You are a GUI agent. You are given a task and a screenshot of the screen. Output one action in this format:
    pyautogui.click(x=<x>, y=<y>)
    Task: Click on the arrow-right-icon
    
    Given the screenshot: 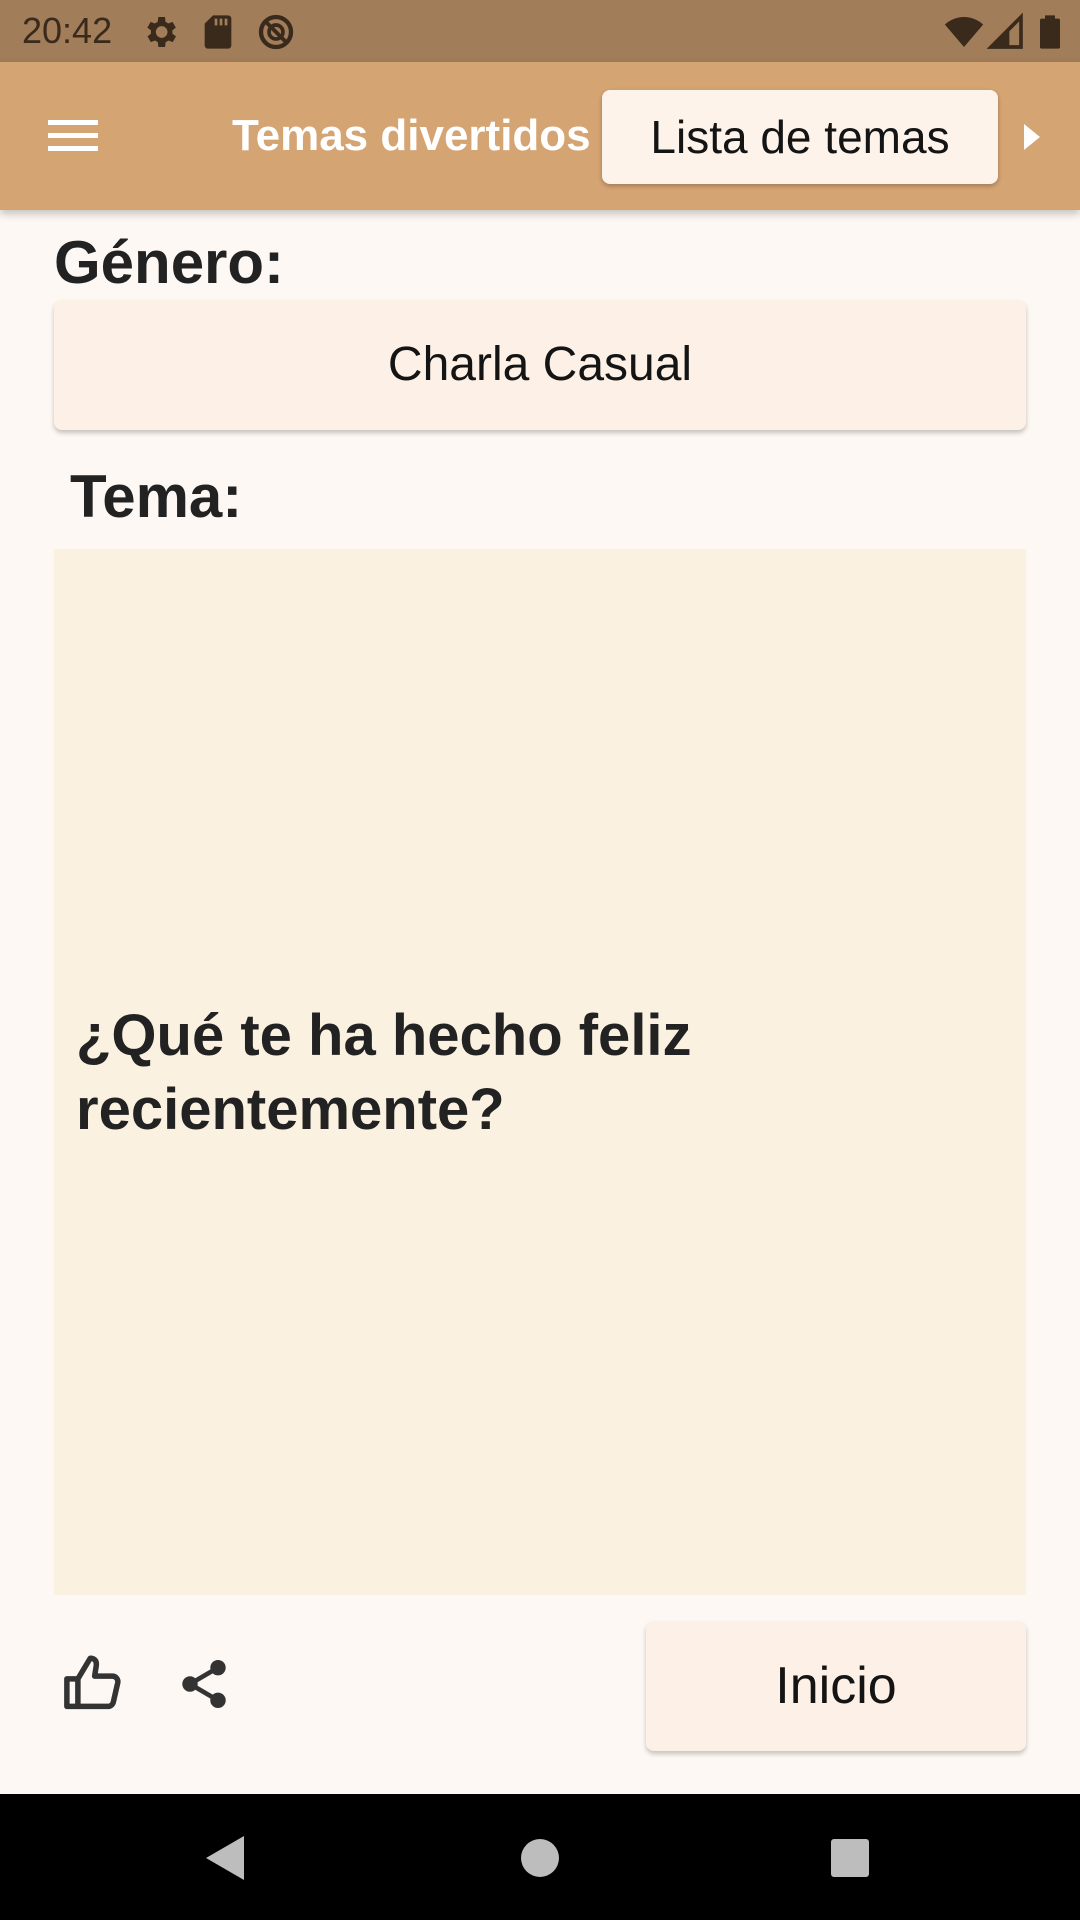 What is the action you would take?
    pyautogui.click(x=1032, y=137)
    